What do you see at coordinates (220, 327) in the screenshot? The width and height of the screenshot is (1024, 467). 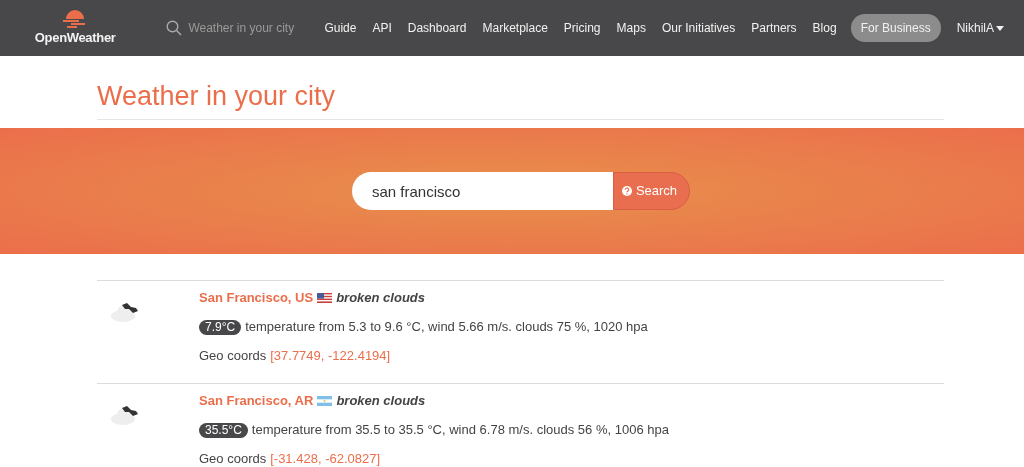 I see `temperature-badge: 7.9°C` at bounding box center [220, 327].